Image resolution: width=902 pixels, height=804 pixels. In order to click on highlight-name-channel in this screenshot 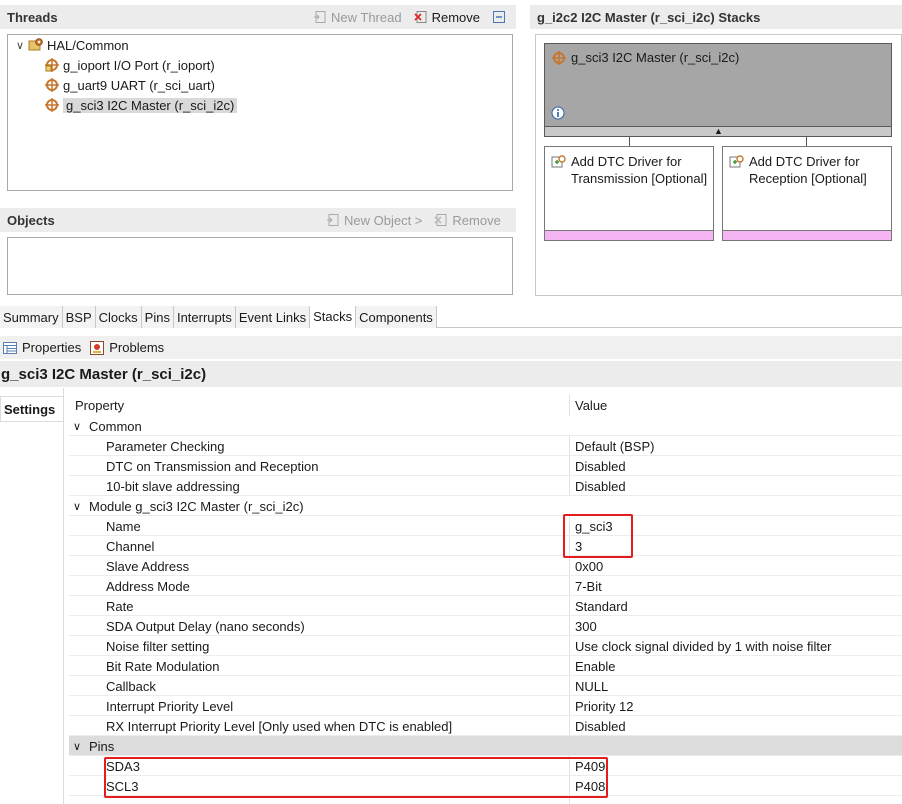, I will do `click(598, 536)`.